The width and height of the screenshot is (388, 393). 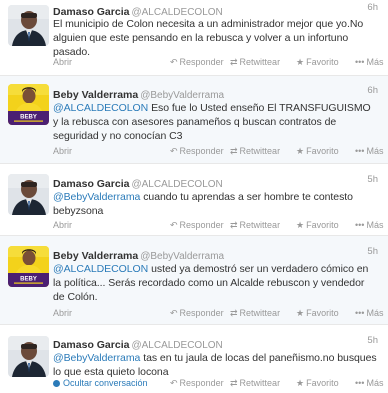 I want to click on badge-logo: BEBY, so click(x=28, y=118).